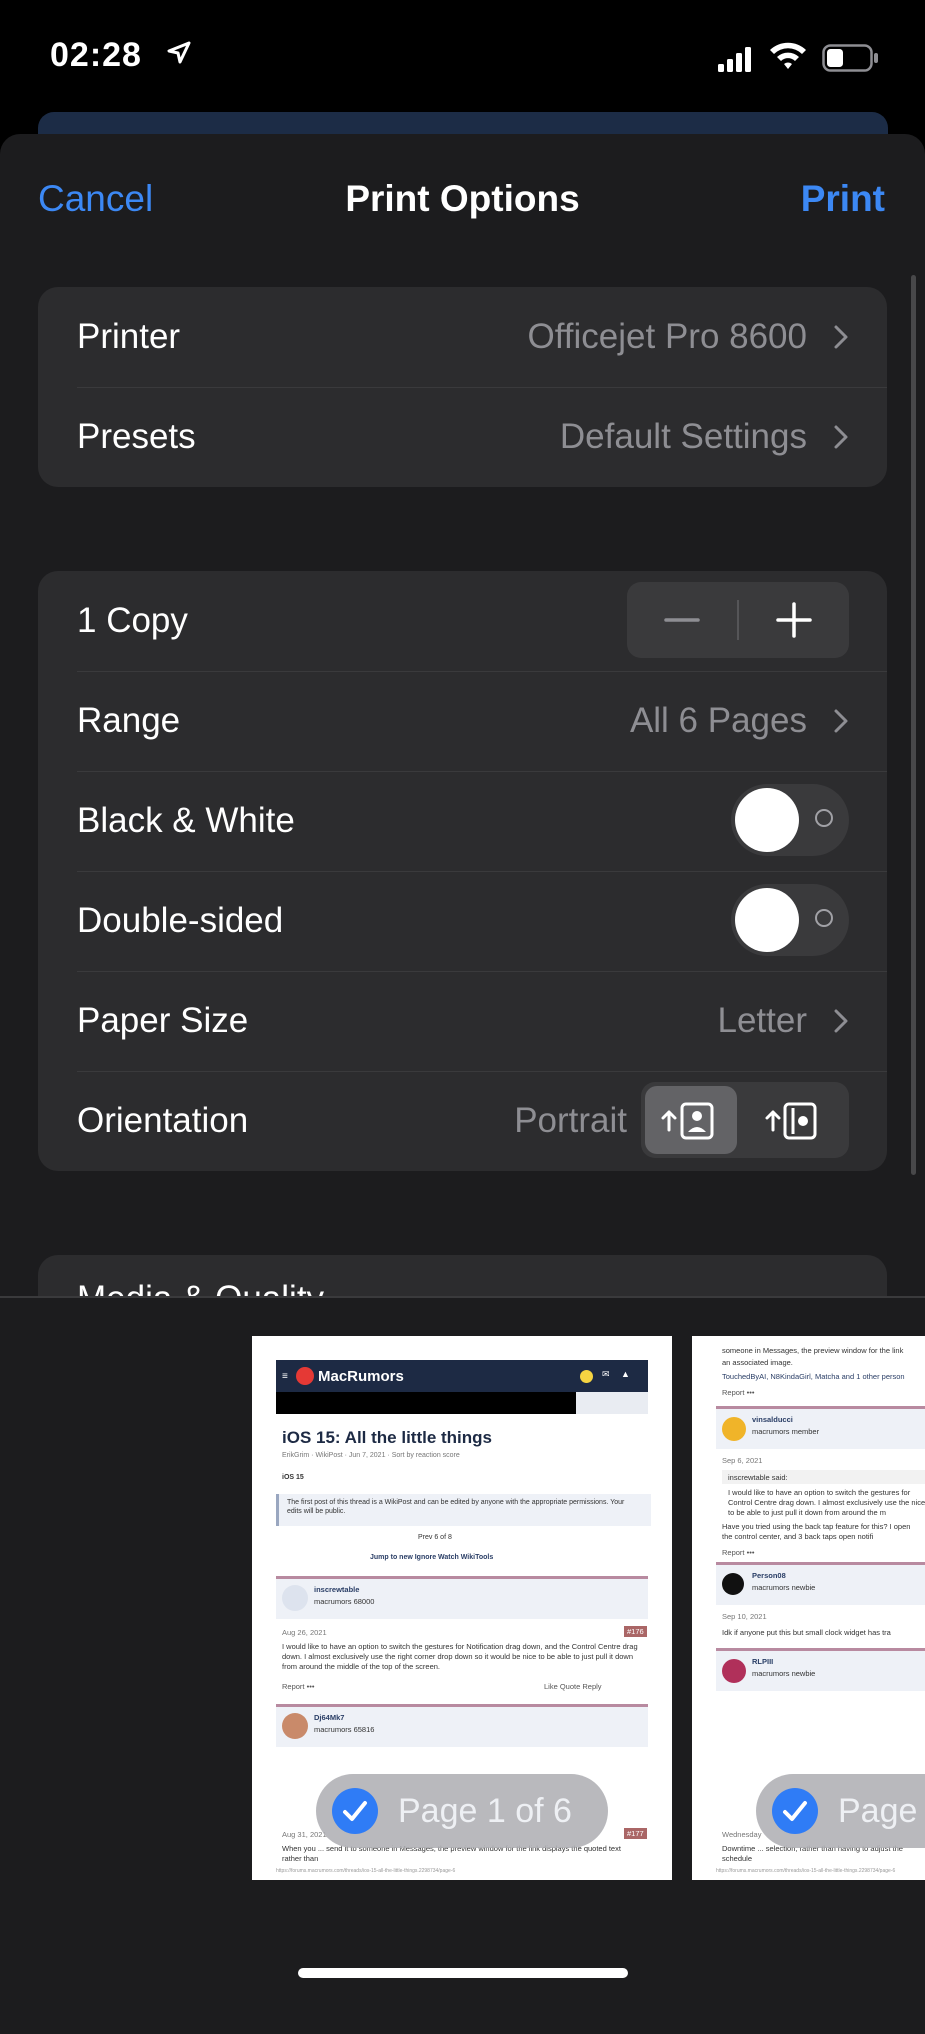 The width and height of the screenshot is (925, 2034). Describe the element at coordinates (786, 1431) in the screenshot. I see `post-author-rank: macrumors member` at that location.